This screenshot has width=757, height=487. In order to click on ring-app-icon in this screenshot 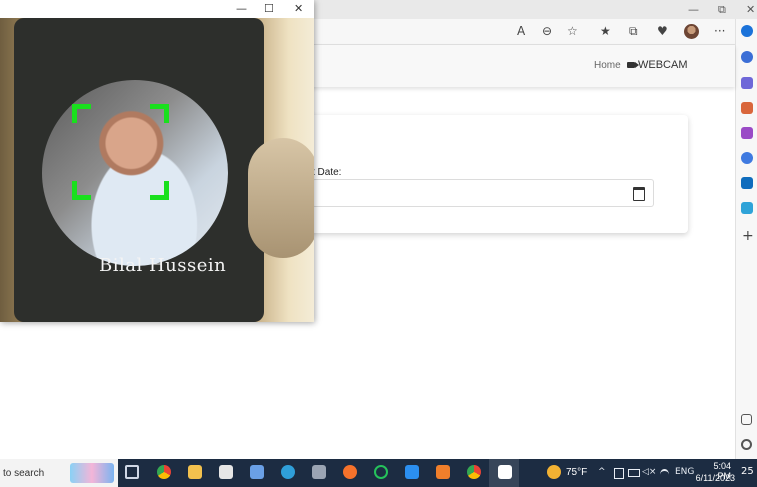, I will do `click(381, 472)`.